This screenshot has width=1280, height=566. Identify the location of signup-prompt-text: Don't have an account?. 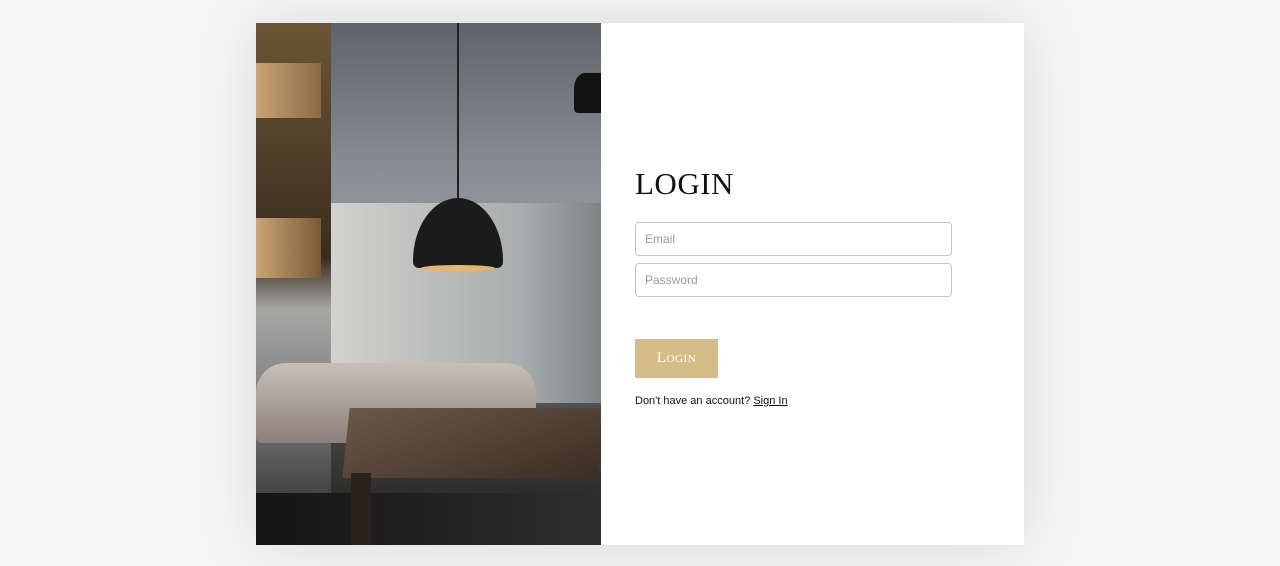
(693, 401).